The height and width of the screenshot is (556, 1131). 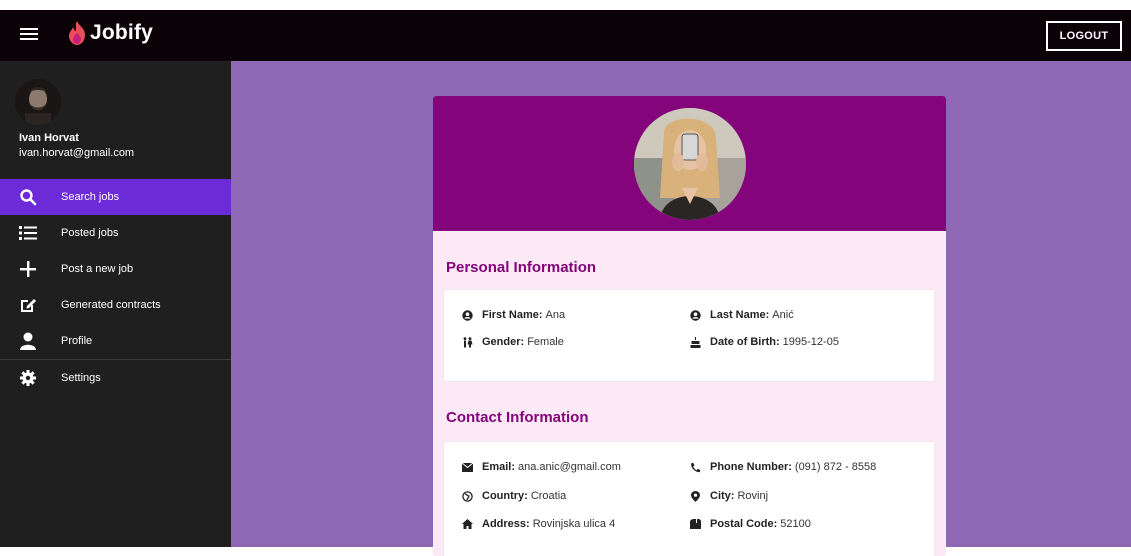 I want to click on field-key: Gender:, so click(x=503, y=342).